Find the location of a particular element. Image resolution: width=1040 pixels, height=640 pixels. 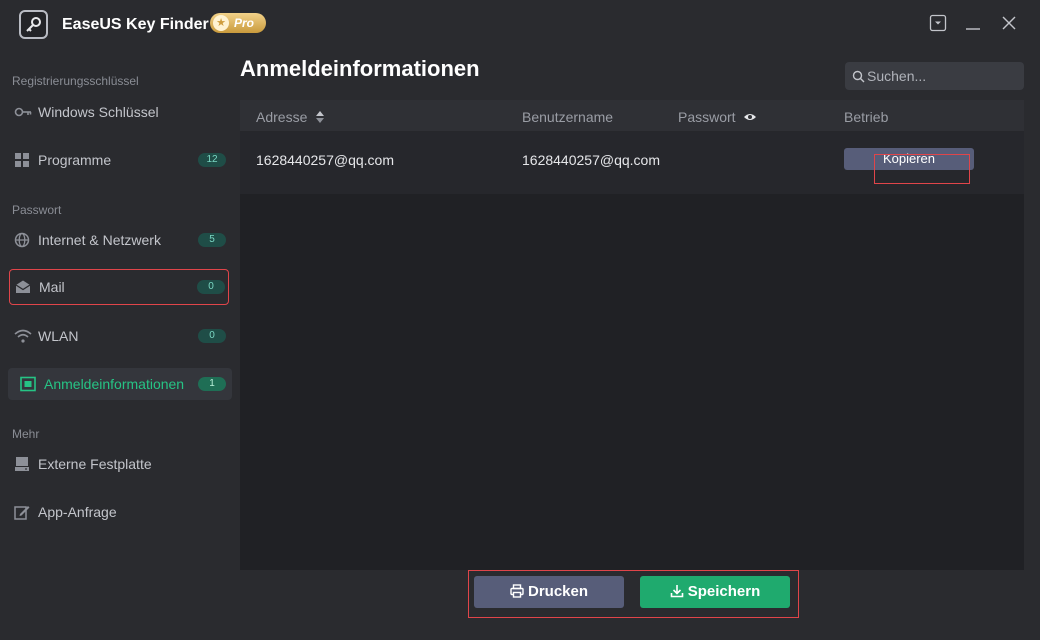

column-header-username: Benutzername is located at coordinates (568, 117).